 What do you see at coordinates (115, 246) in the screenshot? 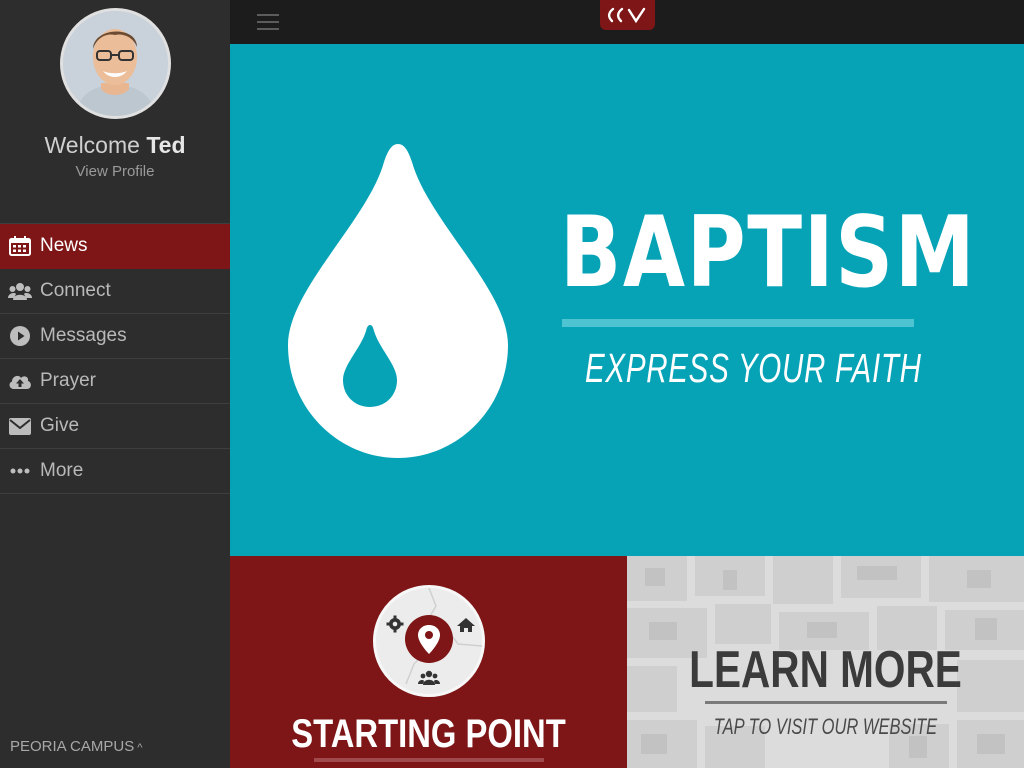
I see `sidebar-item-news: News` at bounding box center [115, 246].